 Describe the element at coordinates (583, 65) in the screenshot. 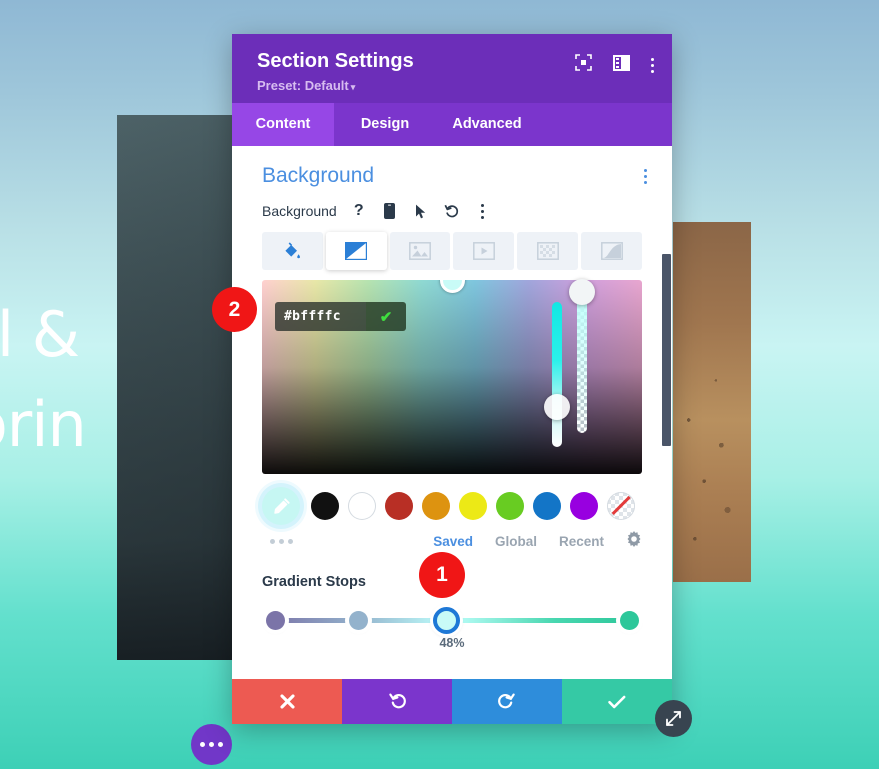

I see `focus-target-icon` at that location.